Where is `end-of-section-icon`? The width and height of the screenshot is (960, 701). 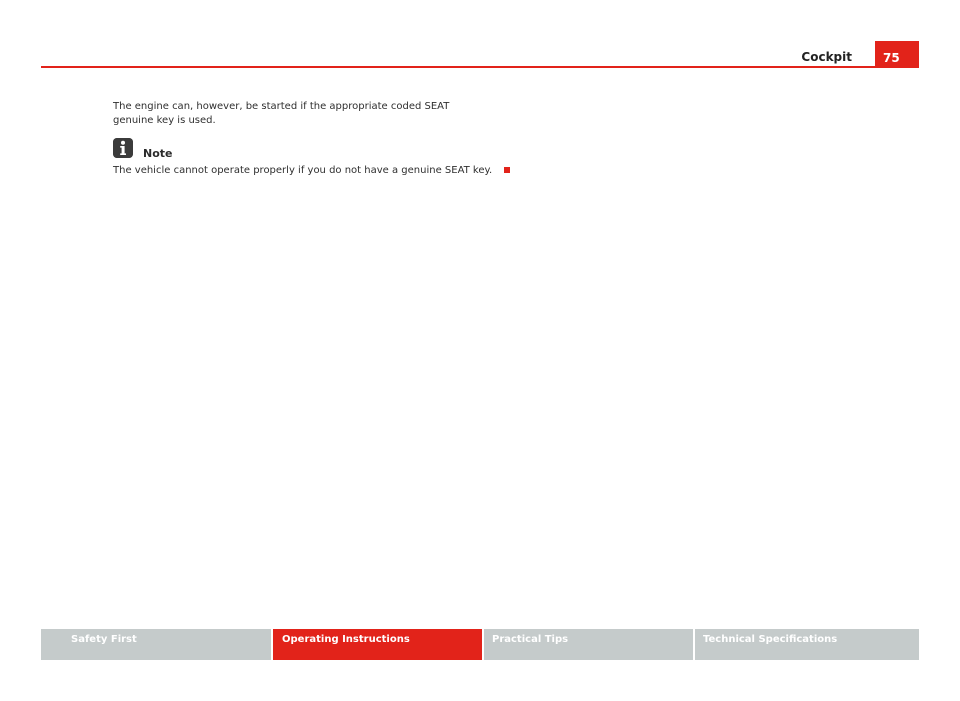
end-of-section-icon is located at coordinates (507, 170).